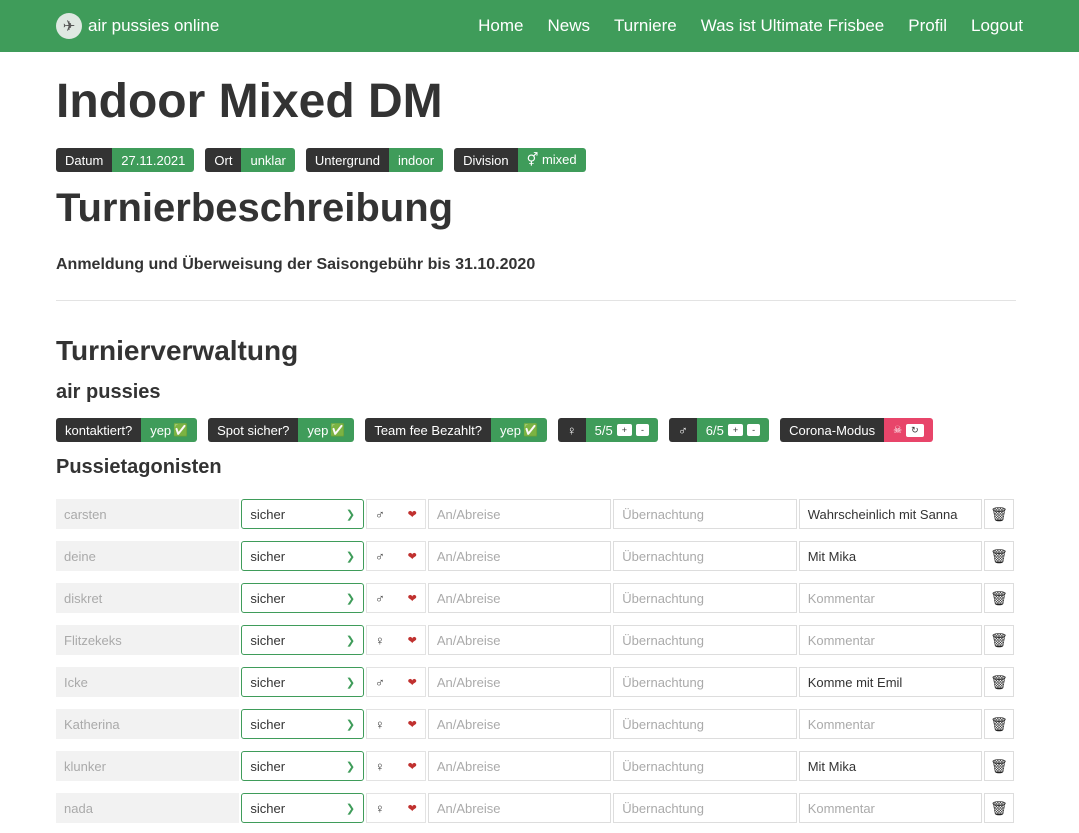 The image size is (1079, 833). I want to click on player-name: nada, so click(148, 808).